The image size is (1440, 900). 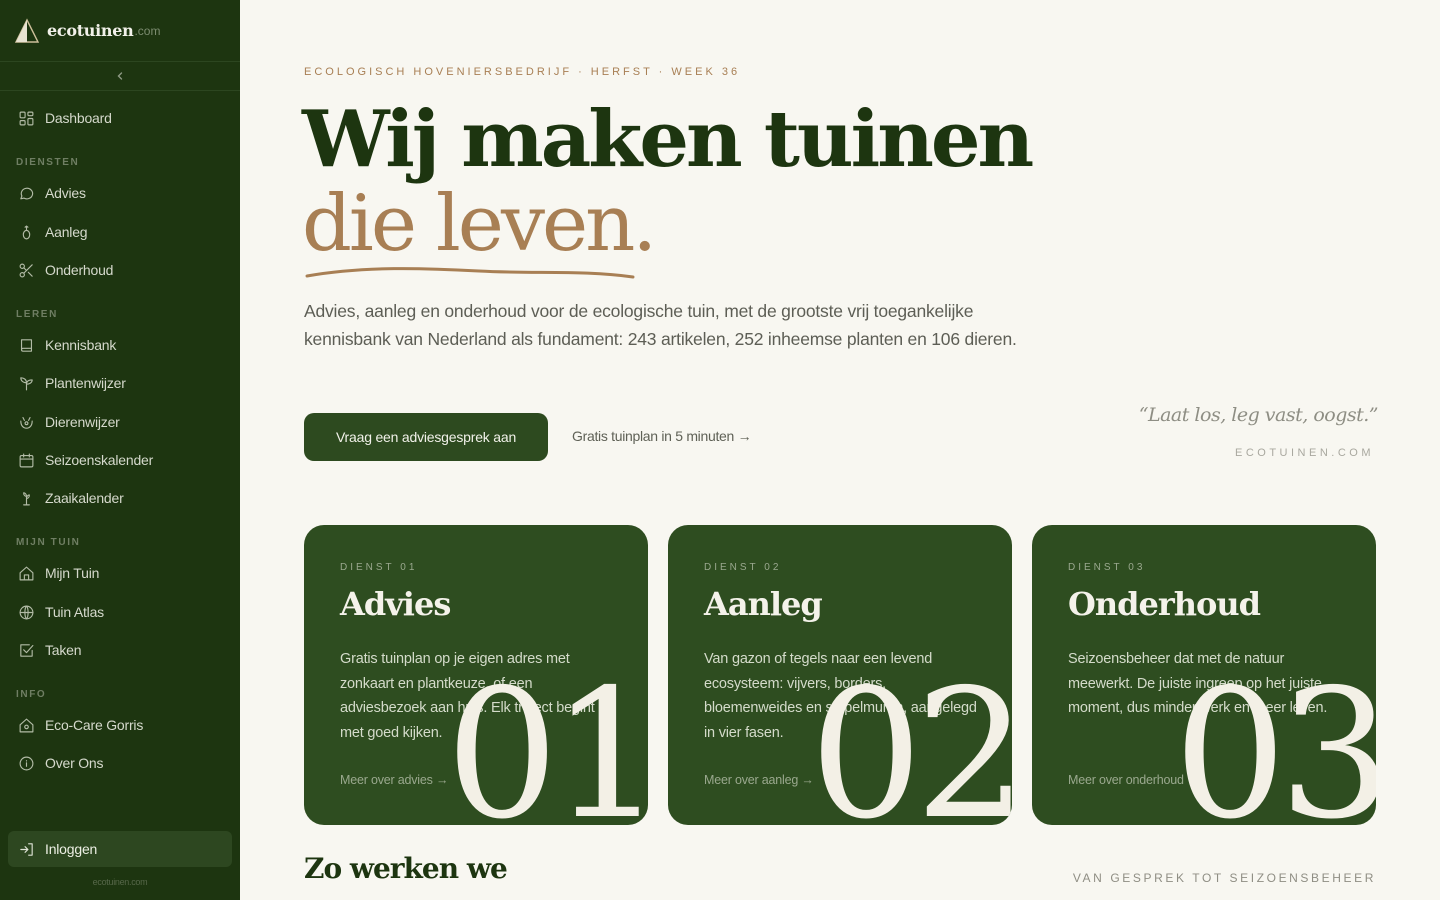 I want to click on card-number: 02, so click(x=911, y=738).